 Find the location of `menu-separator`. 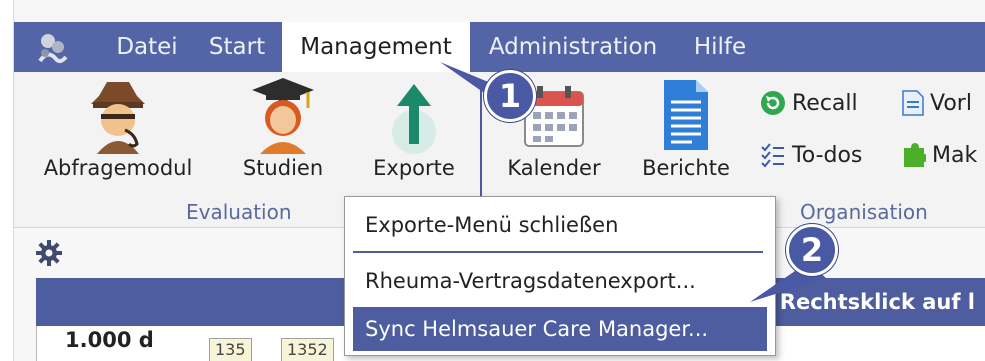

menu-separator is located at coordinates (558, 252).